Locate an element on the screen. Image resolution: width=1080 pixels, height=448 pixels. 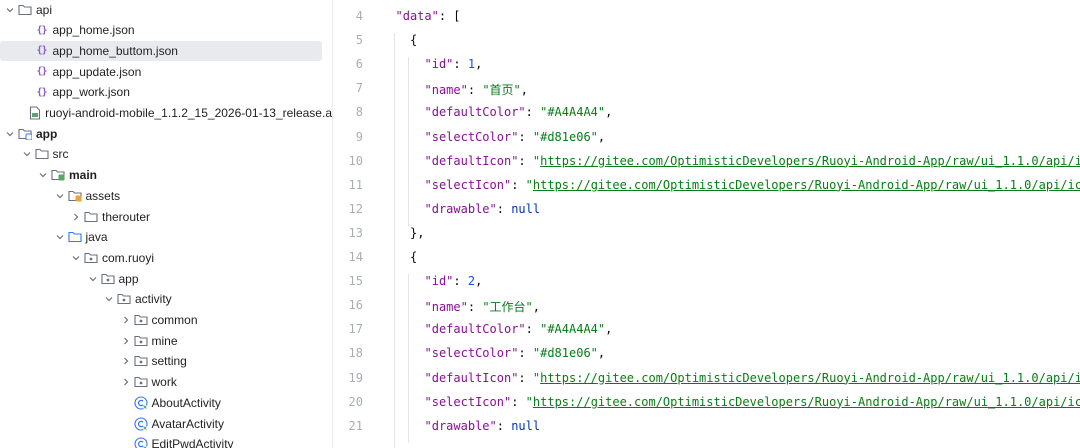
line-number: 20 is located at coordinates (355, 401).